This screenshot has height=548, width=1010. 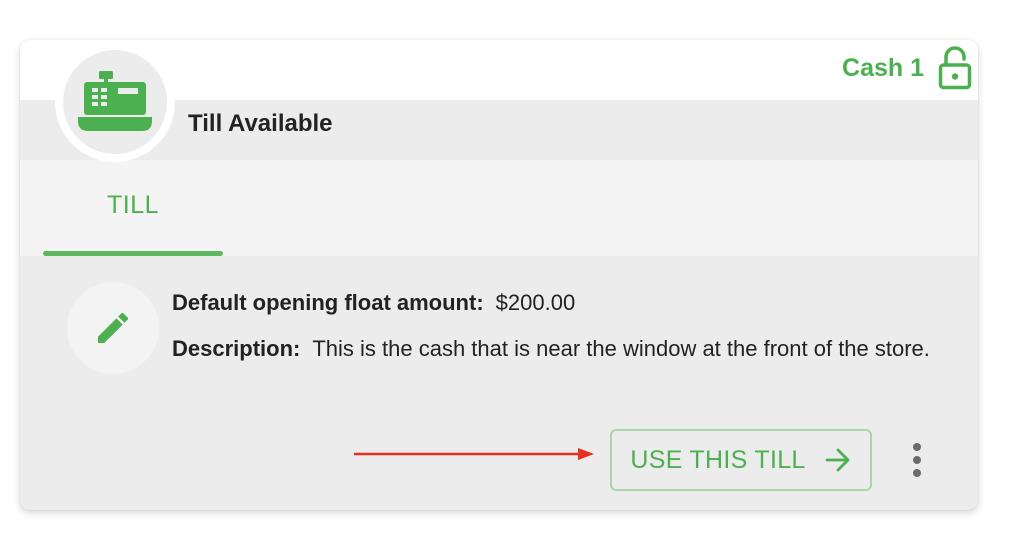 What do you see at coordinates (474, 454) in the screenshot?
I see `annotation-arrow-icon` at bounding box center [474, 454].